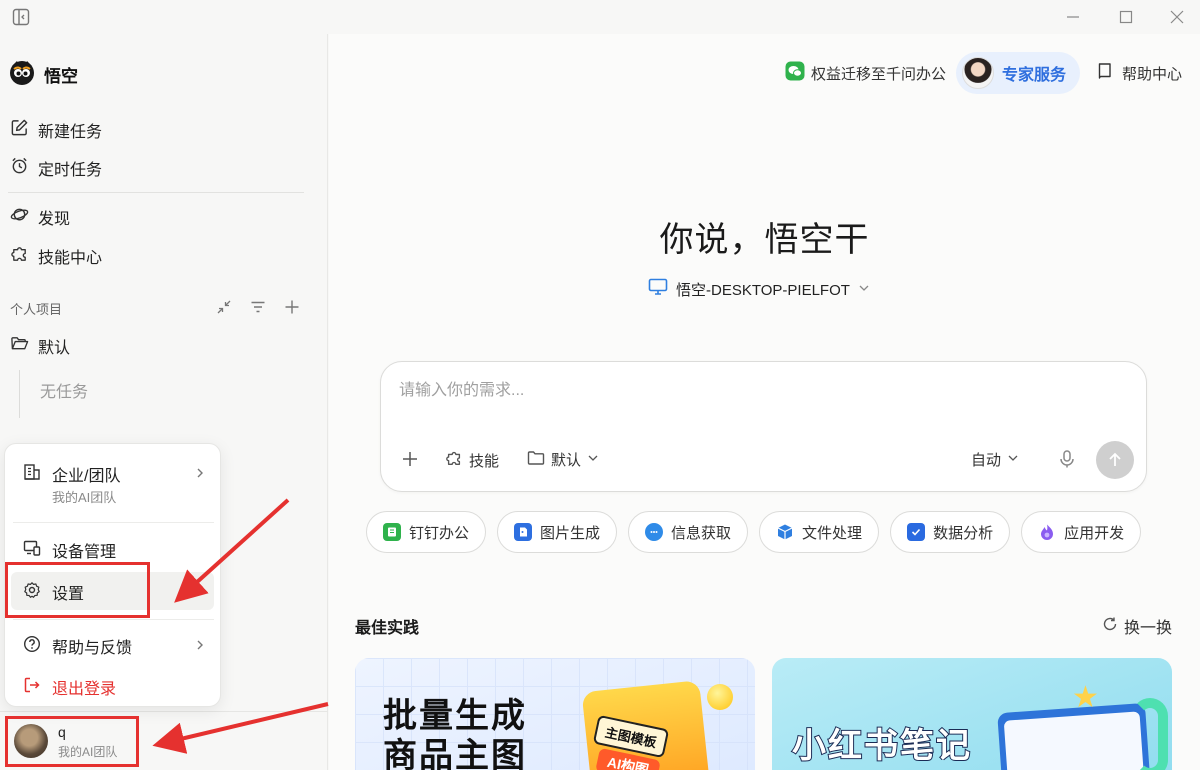  Describe the element at coordinates (720, 697) in the screenshot. I see `sun-illustration` at that location.